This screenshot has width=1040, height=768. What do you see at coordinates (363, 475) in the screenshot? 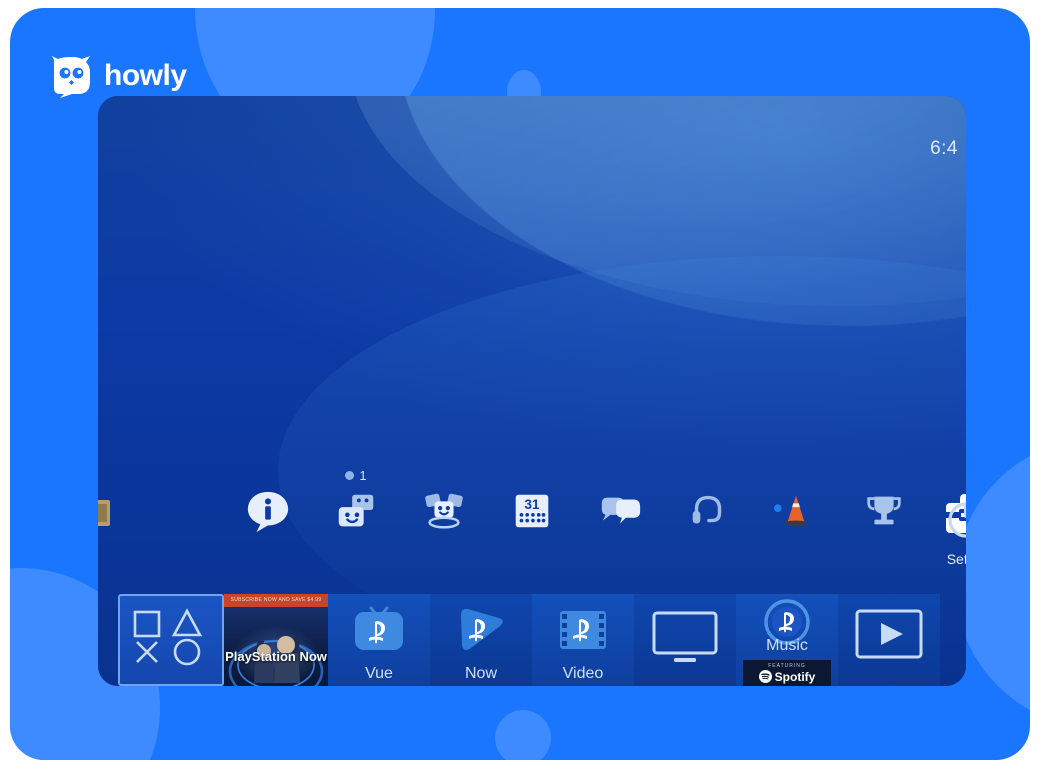
I see `badge-count: 1` at bounding box center [363, 475].